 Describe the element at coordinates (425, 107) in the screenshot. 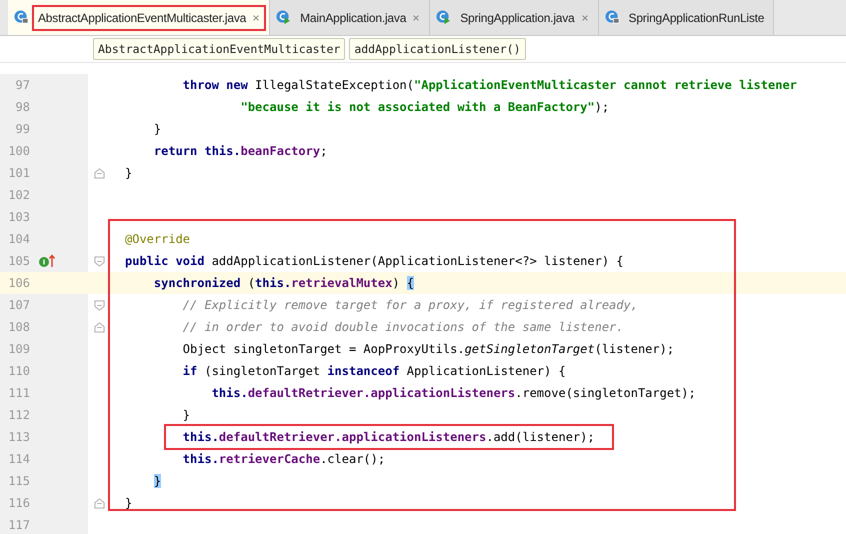

I see `code-line: "because it is not associated with a BeanFactory");` at that location.